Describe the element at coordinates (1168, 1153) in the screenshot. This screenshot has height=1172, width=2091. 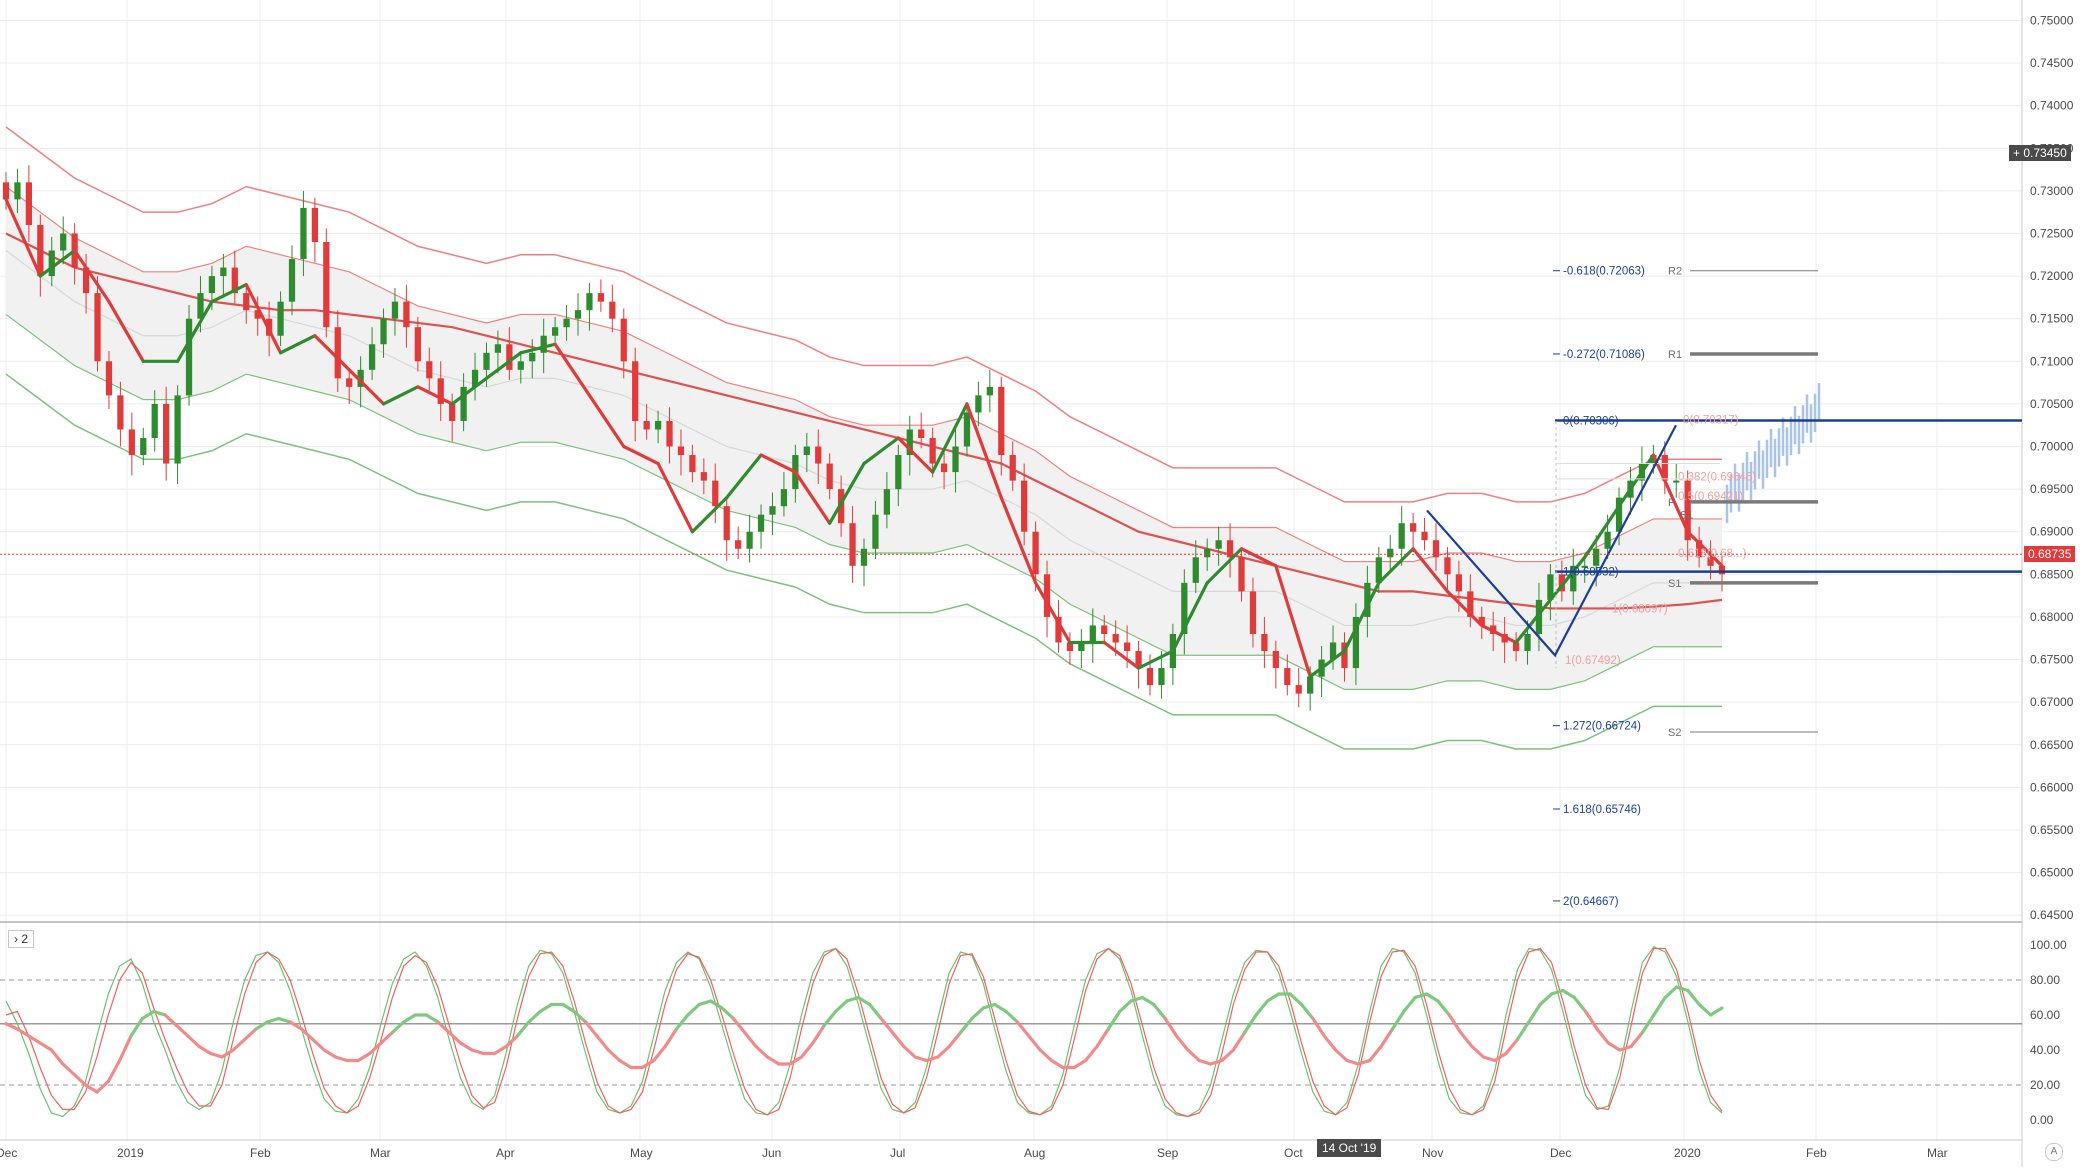
I see `x-tick-label: Sep` at that location.